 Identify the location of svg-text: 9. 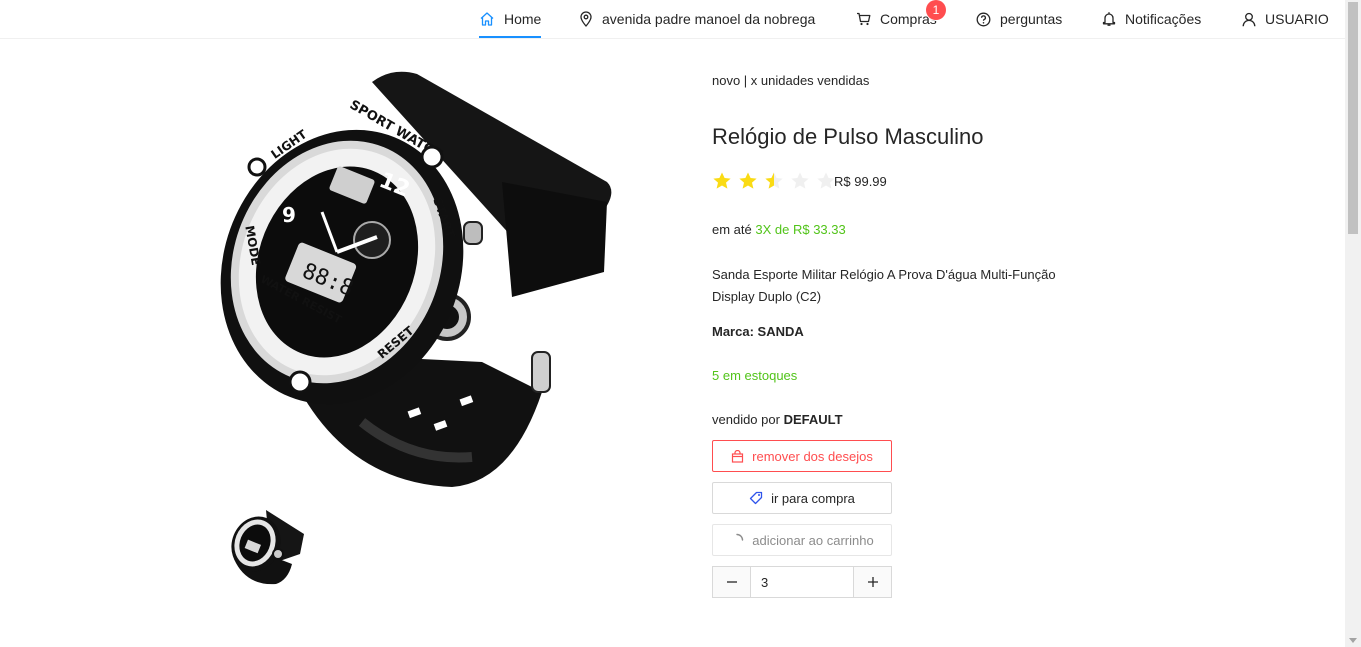
(289, 215).